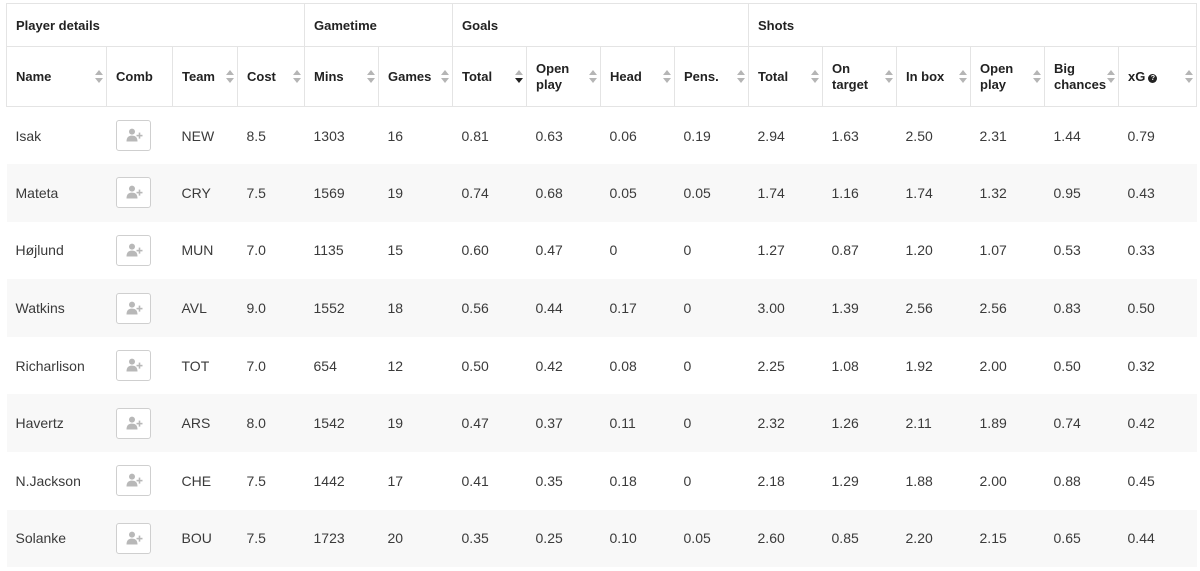  Describe the element at coordinates (785, 308) in the screenshot. I see `cell-shots-total: 3.00` at that location.